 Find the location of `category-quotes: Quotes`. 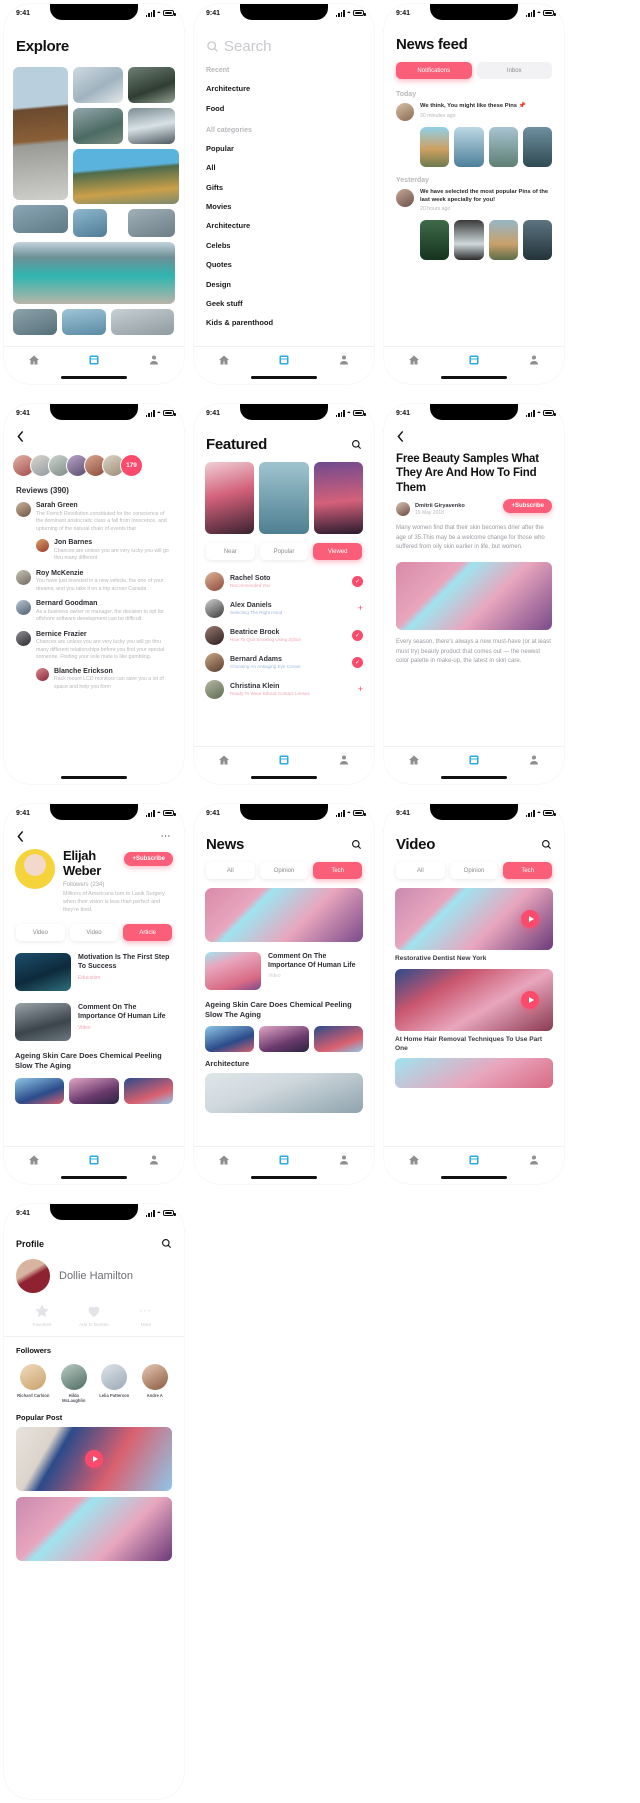

category-quotes: Quotes is located at coordinates (284, 264).